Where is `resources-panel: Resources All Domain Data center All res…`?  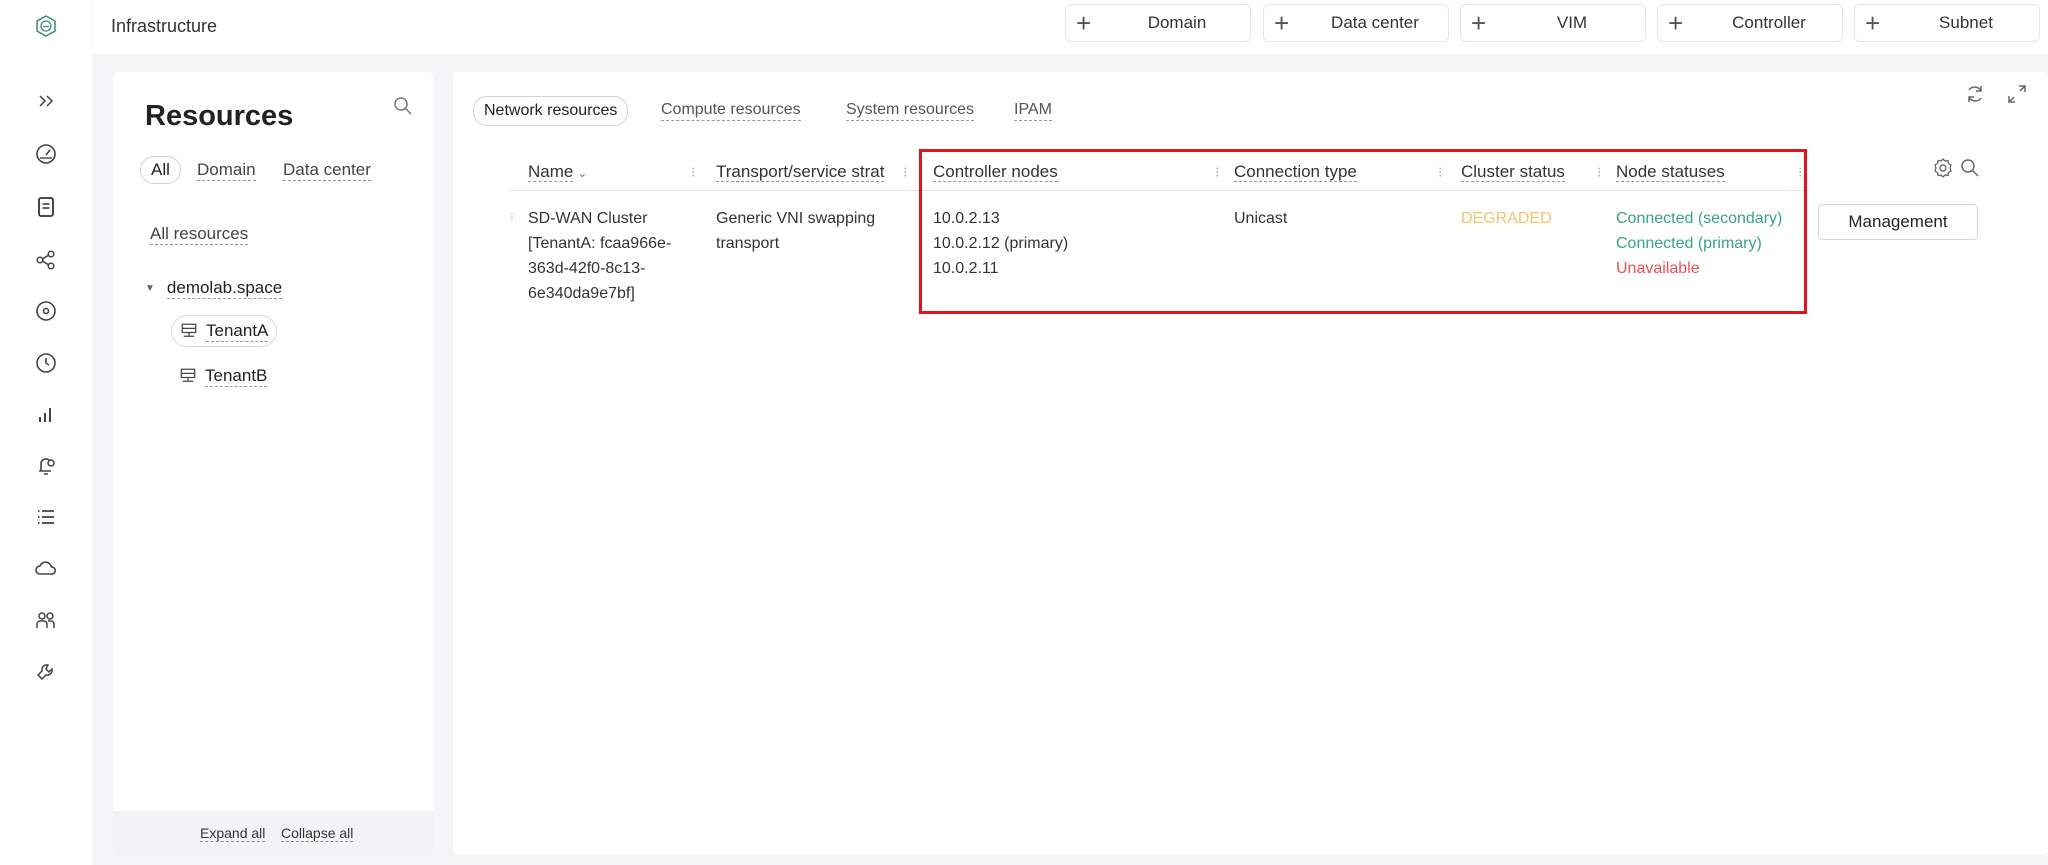 resources-panel: Resources All Domain Data center All res… is located at coordinates (273, 463).